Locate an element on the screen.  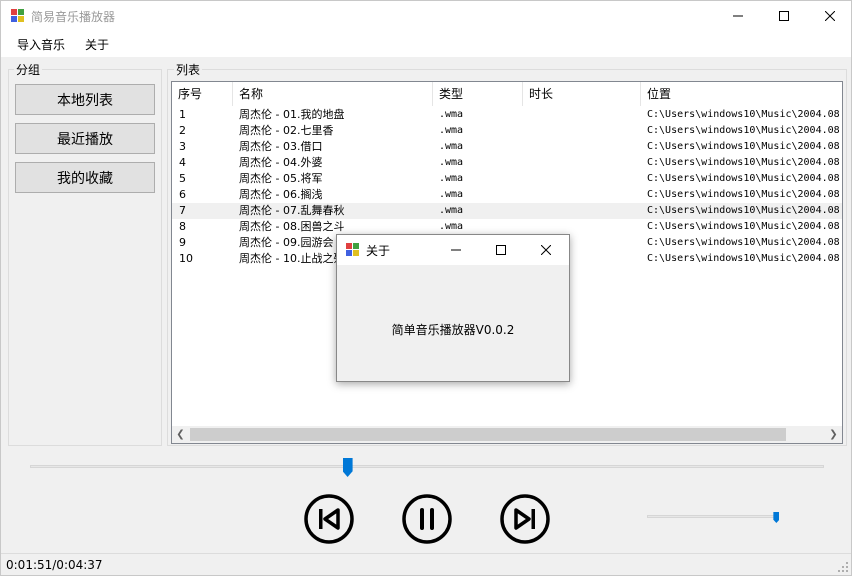
cell-no: 6 is located at coordinates (182, 194).